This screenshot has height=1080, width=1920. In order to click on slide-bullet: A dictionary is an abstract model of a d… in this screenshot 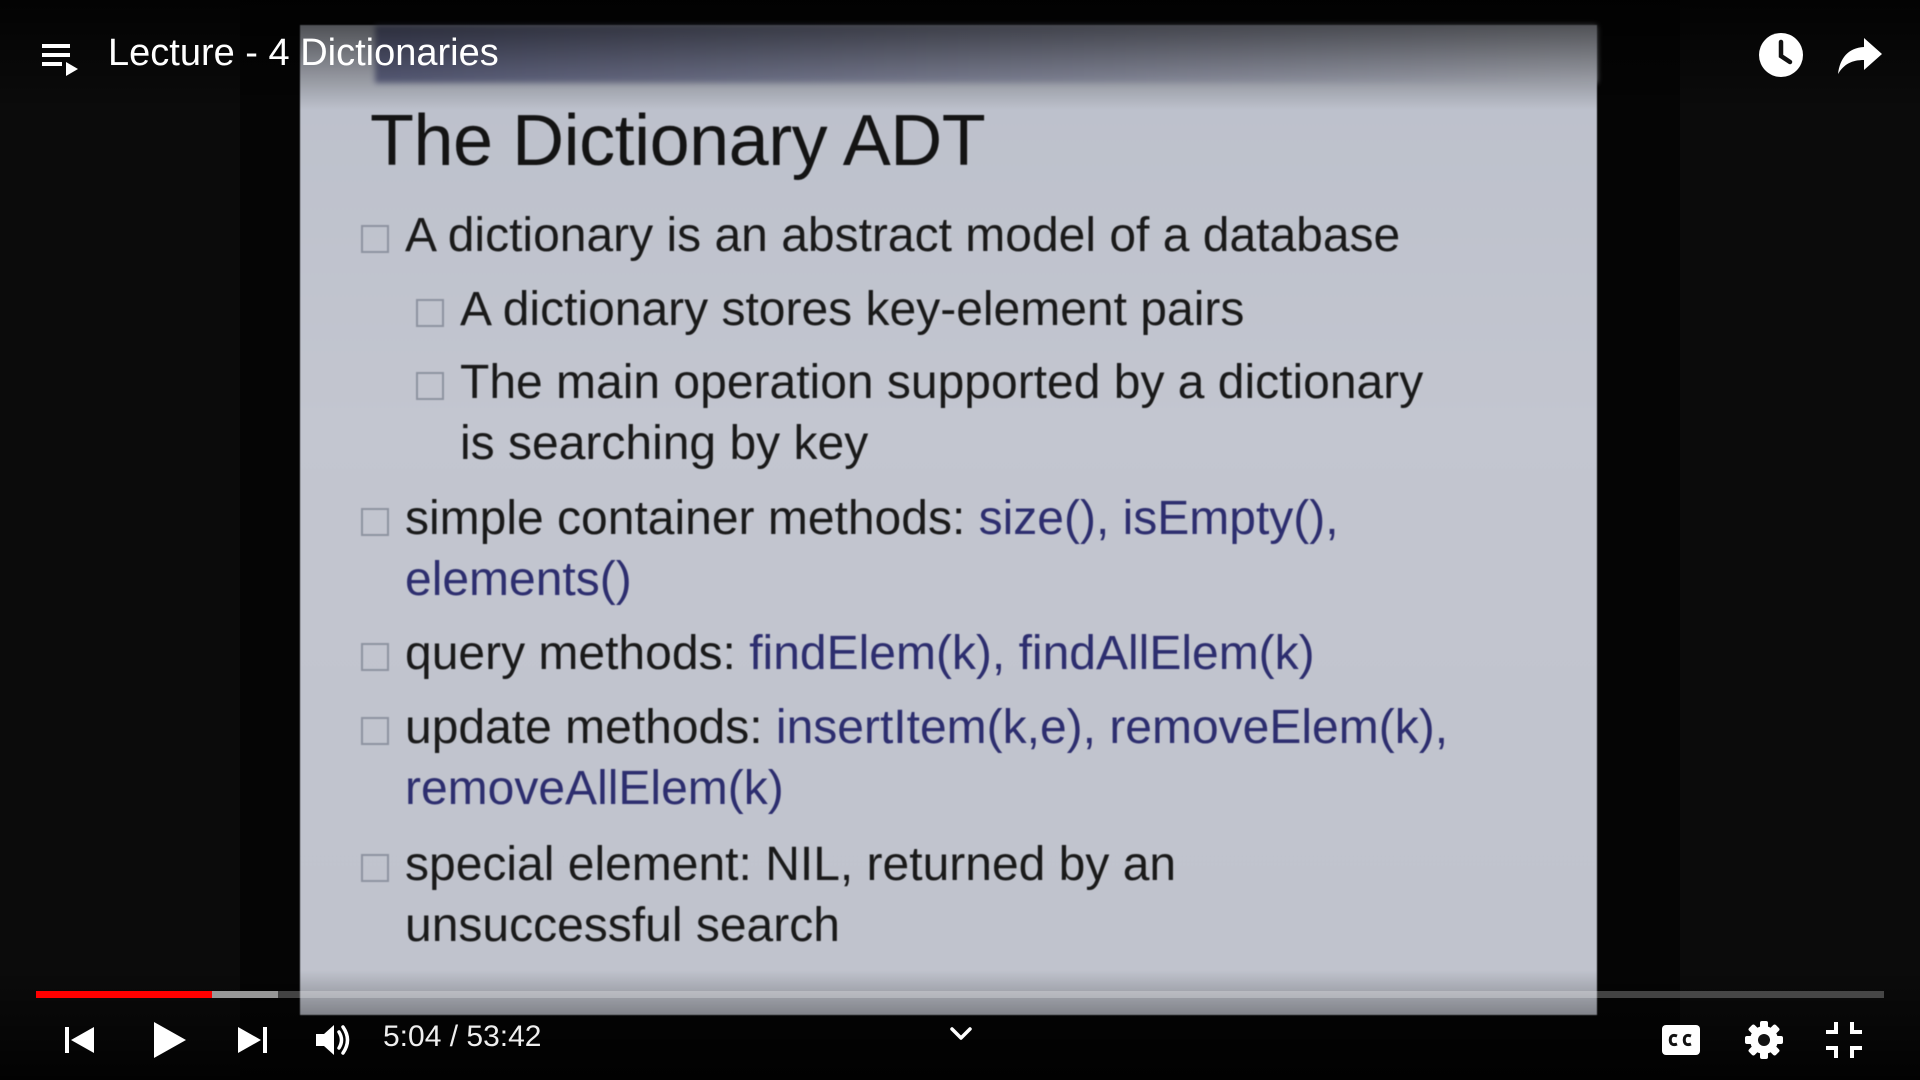, I will do `click(881, 235)`.